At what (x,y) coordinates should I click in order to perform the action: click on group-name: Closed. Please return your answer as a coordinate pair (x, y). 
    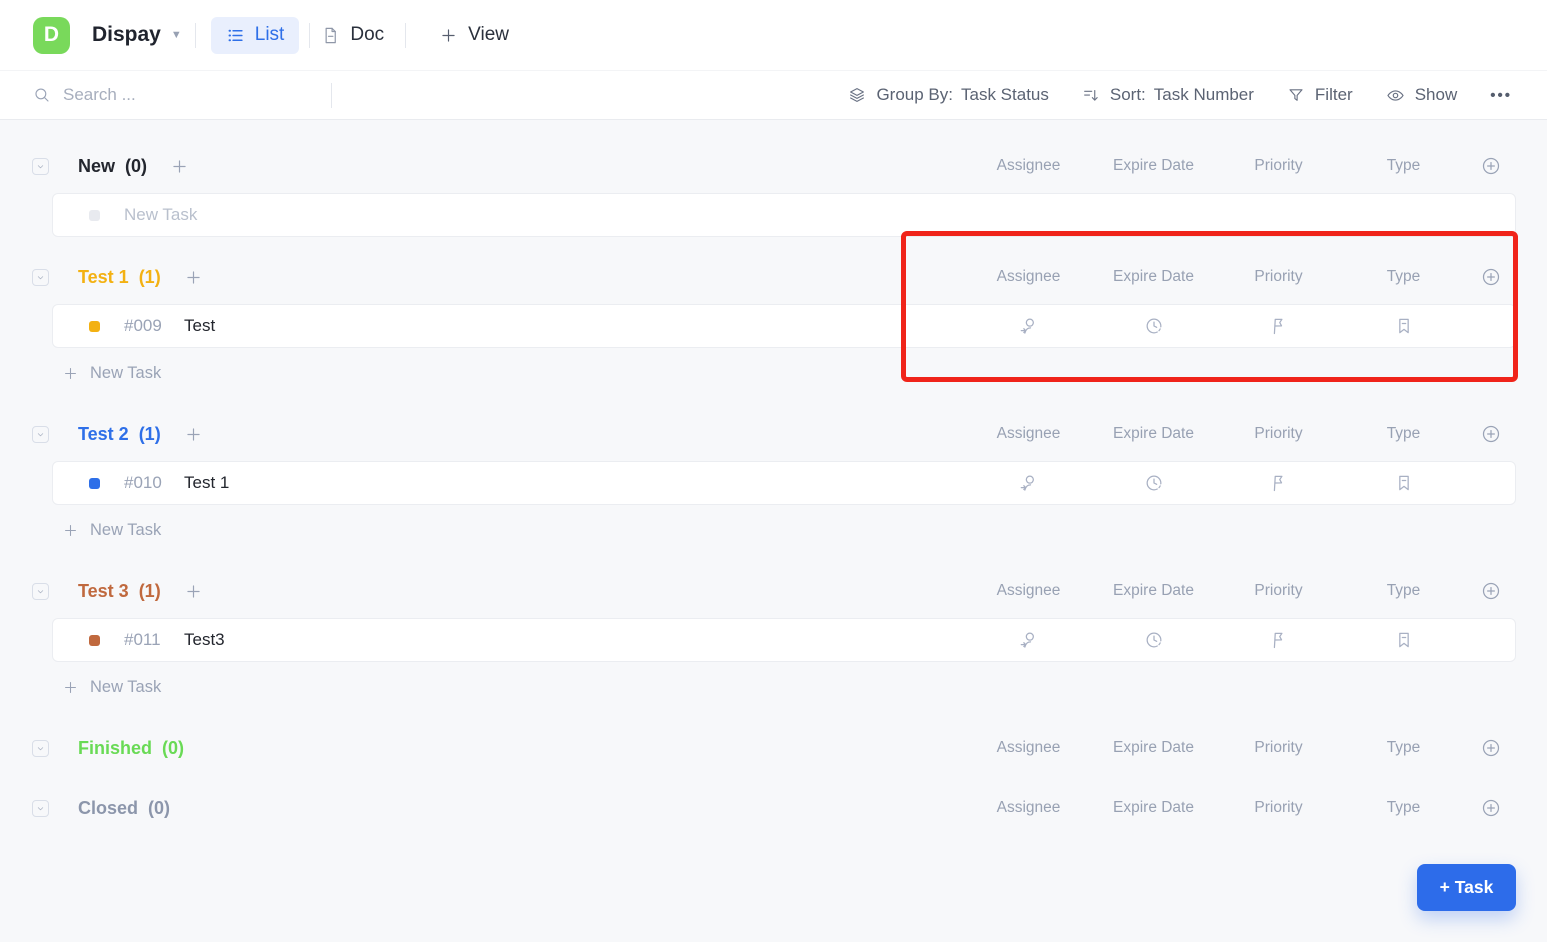
    Looking at the image, I should click on (108, 808).